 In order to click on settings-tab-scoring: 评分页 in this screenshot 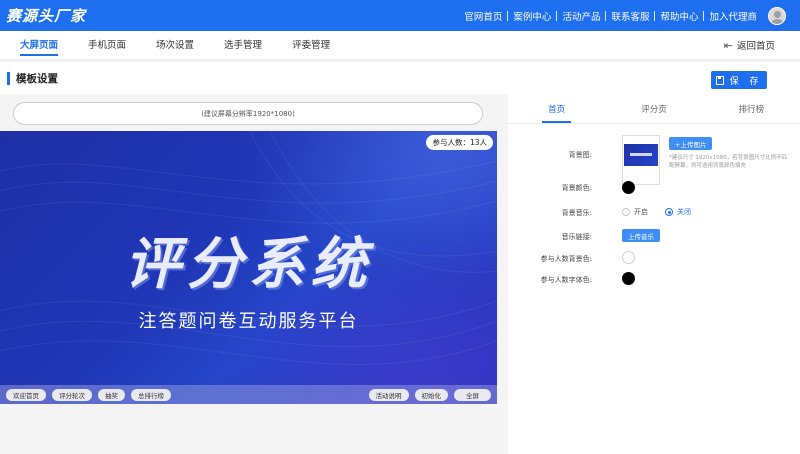, I will do `click(653, 108)`.